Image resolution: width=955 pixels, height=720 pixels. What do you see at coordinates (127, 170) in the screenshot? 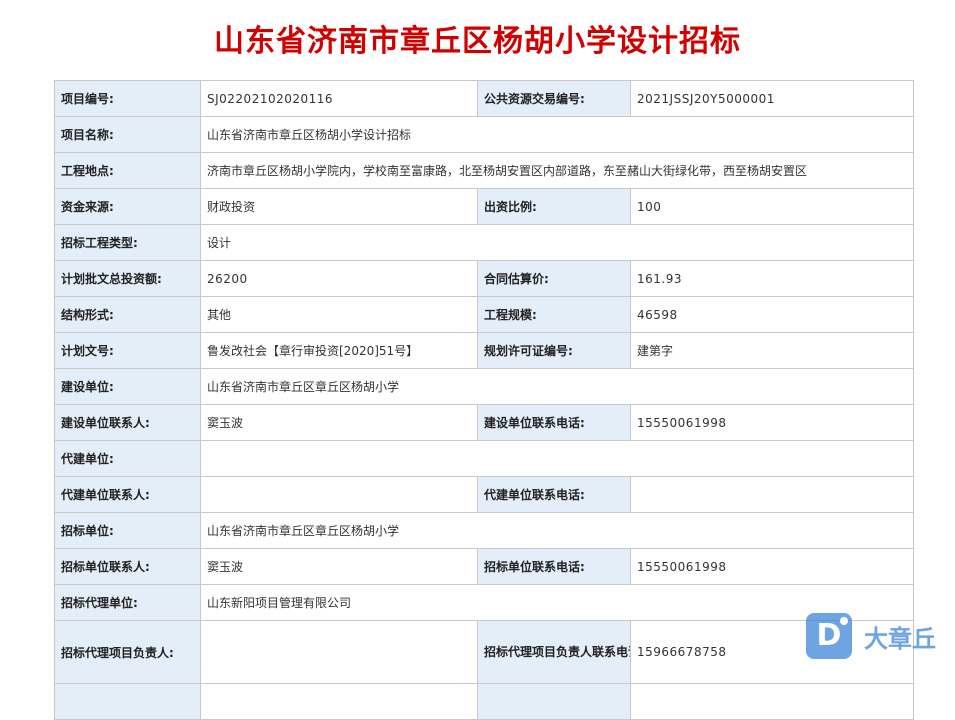
I see `location-label: 工程地点:` at bounding box center [127, 170].